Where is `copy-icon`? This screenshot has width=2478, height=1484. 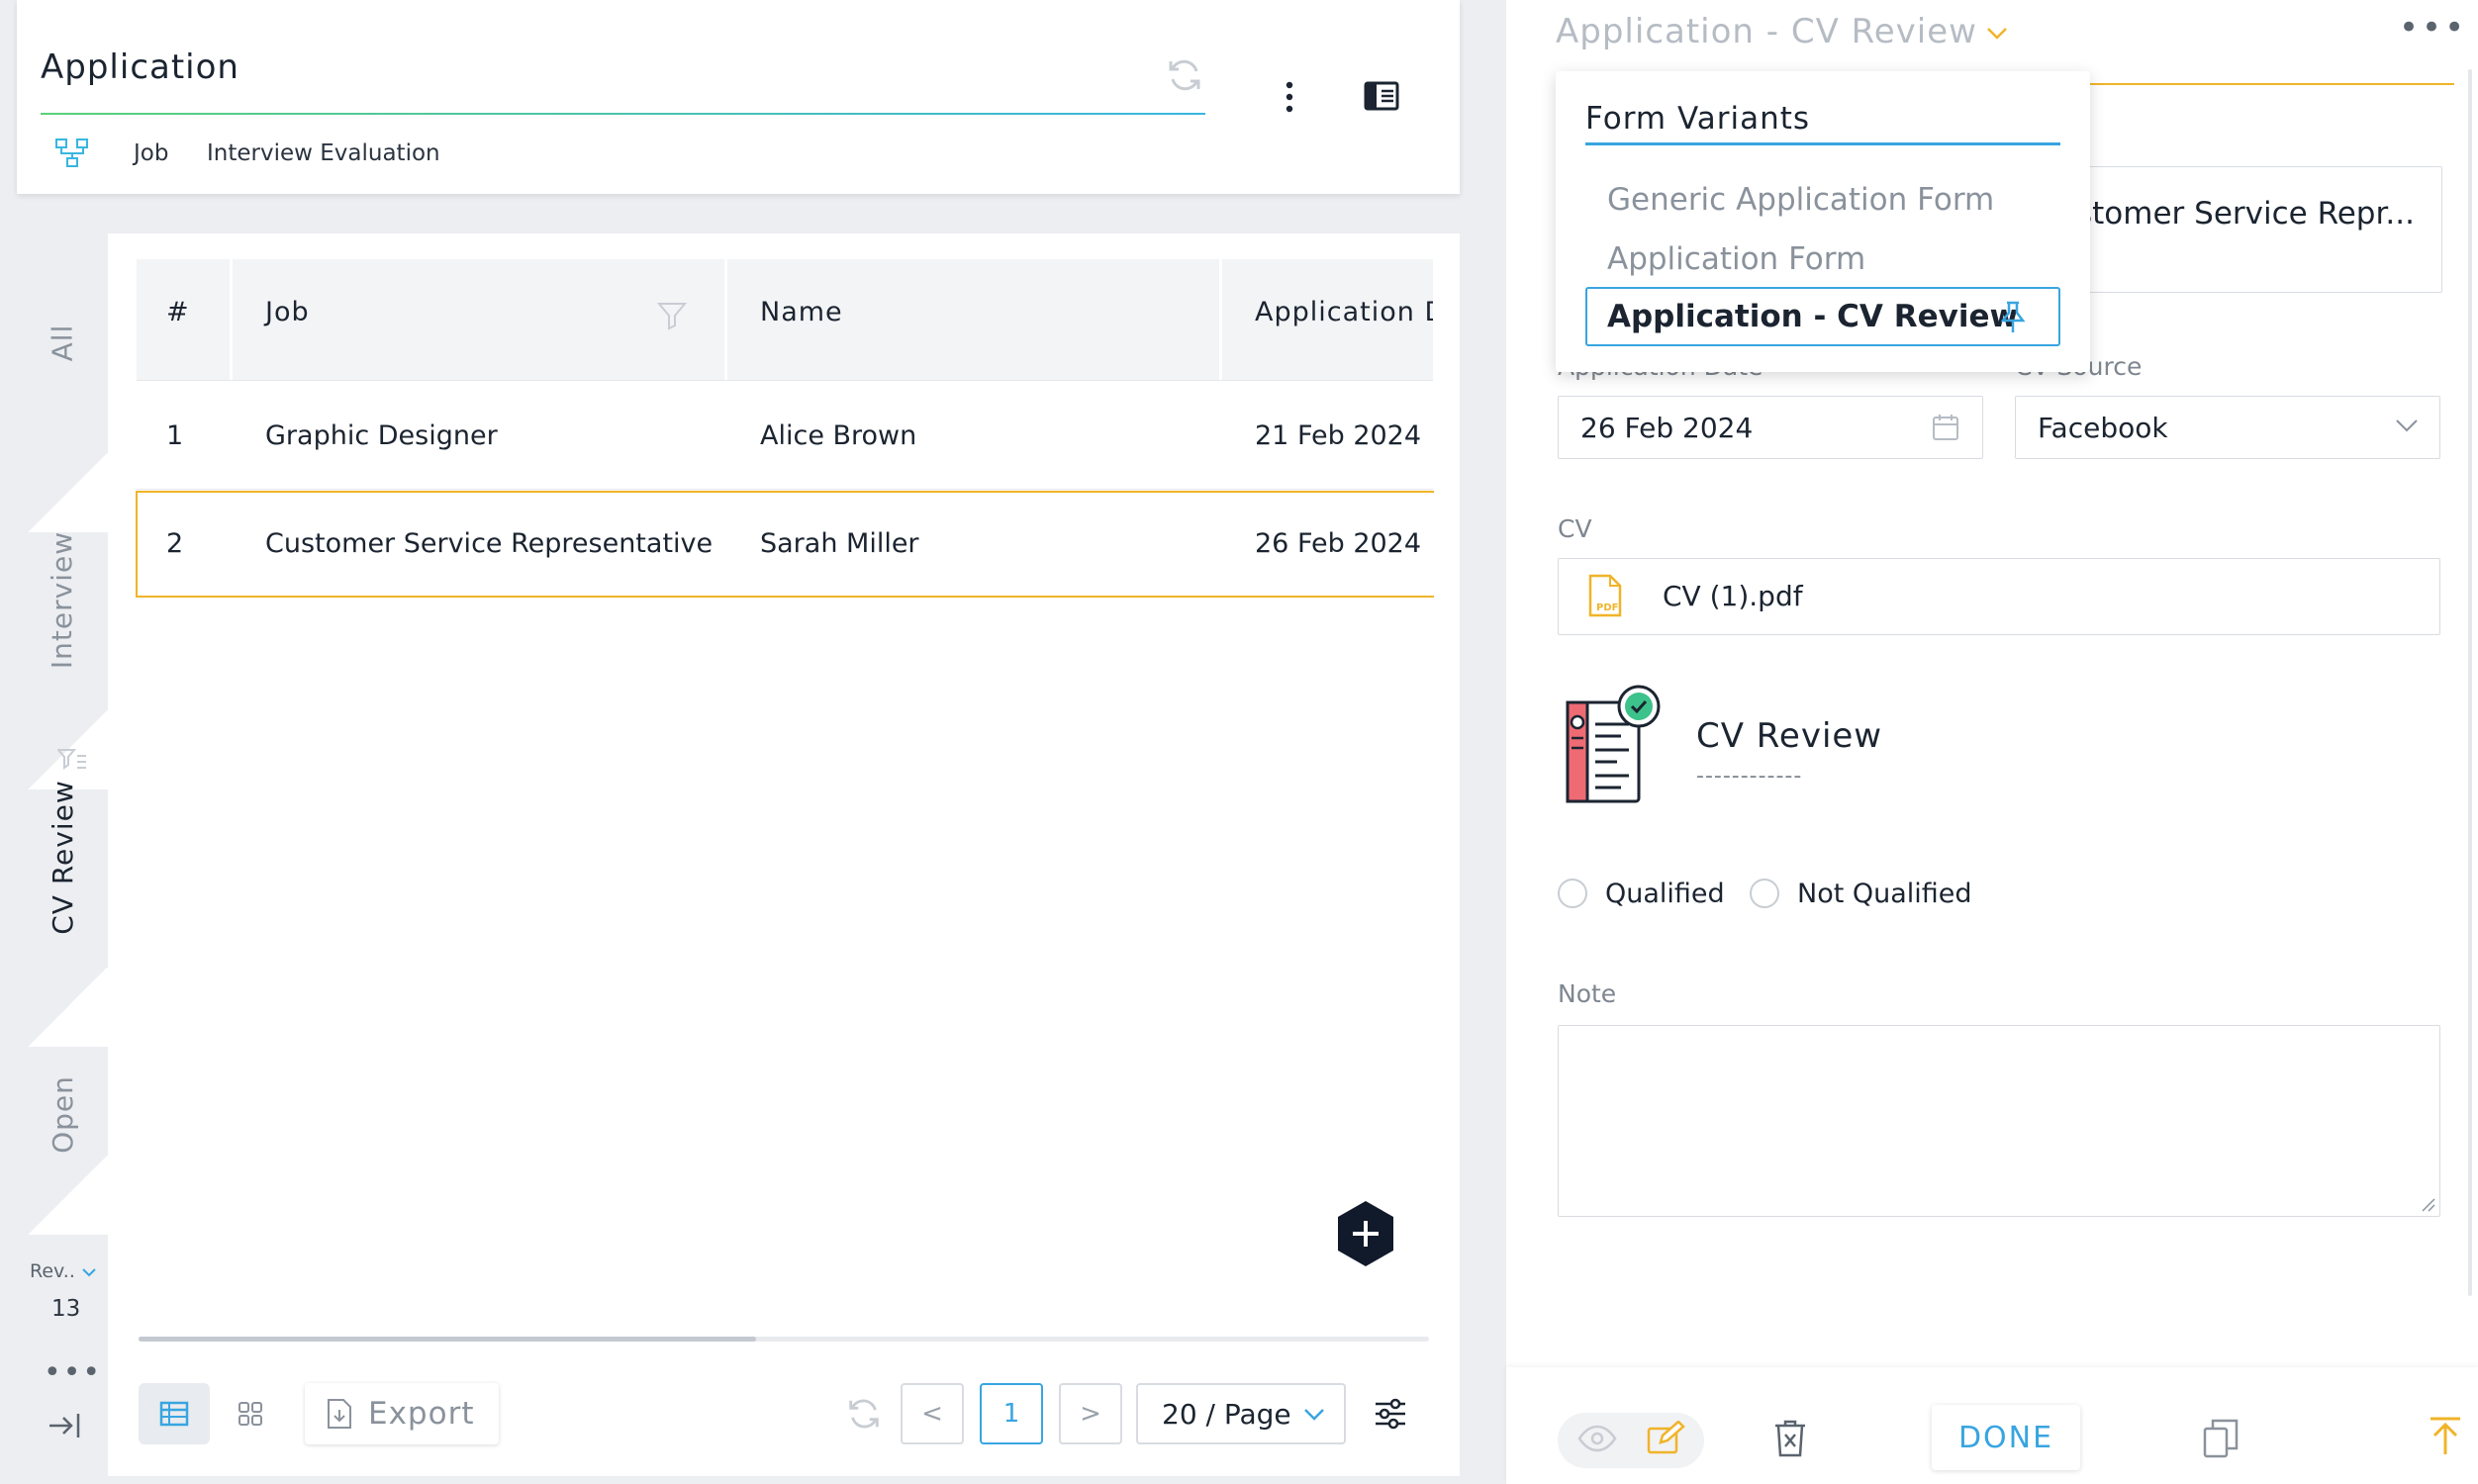 copy-icon is located at coordinates (2221, 1438).